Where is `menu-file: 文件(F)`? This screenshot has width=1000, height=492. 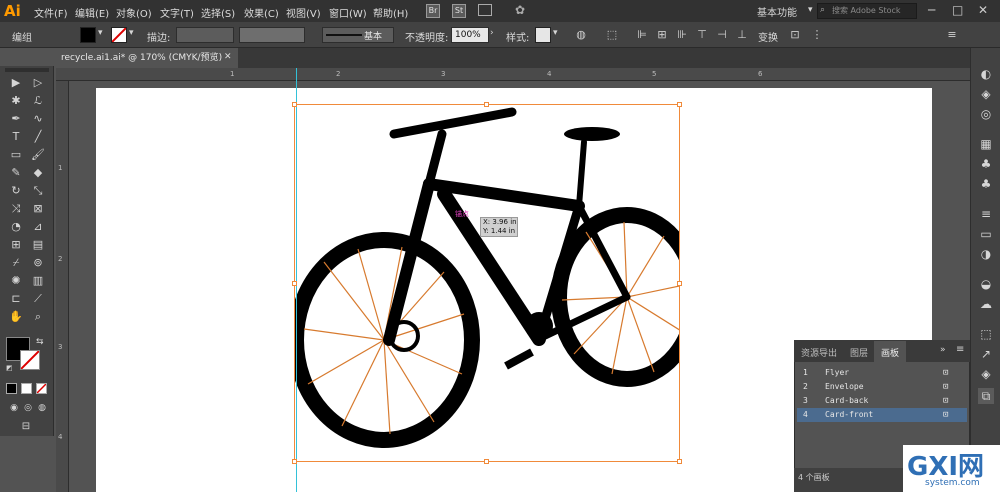
menu-file: 文件(F) is located at coordinates (51, 12).